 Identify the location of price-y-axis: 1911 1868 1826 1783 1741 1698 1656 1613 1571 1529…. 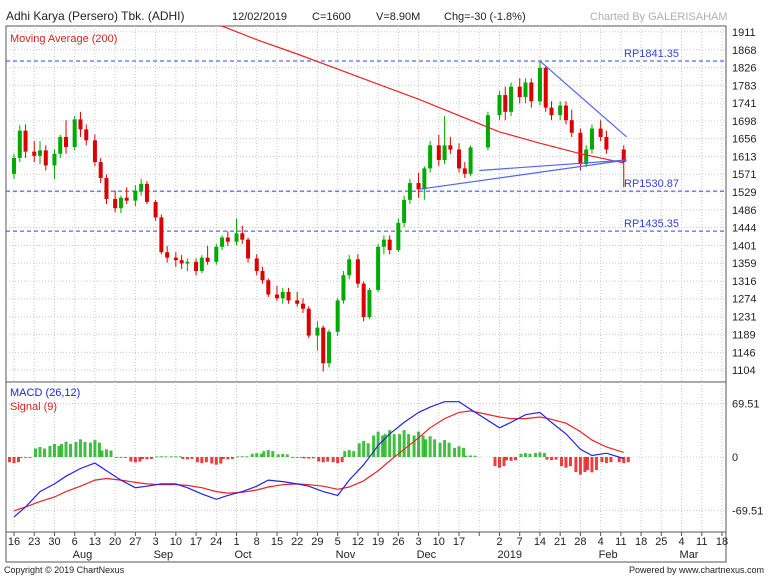
(744, 202).